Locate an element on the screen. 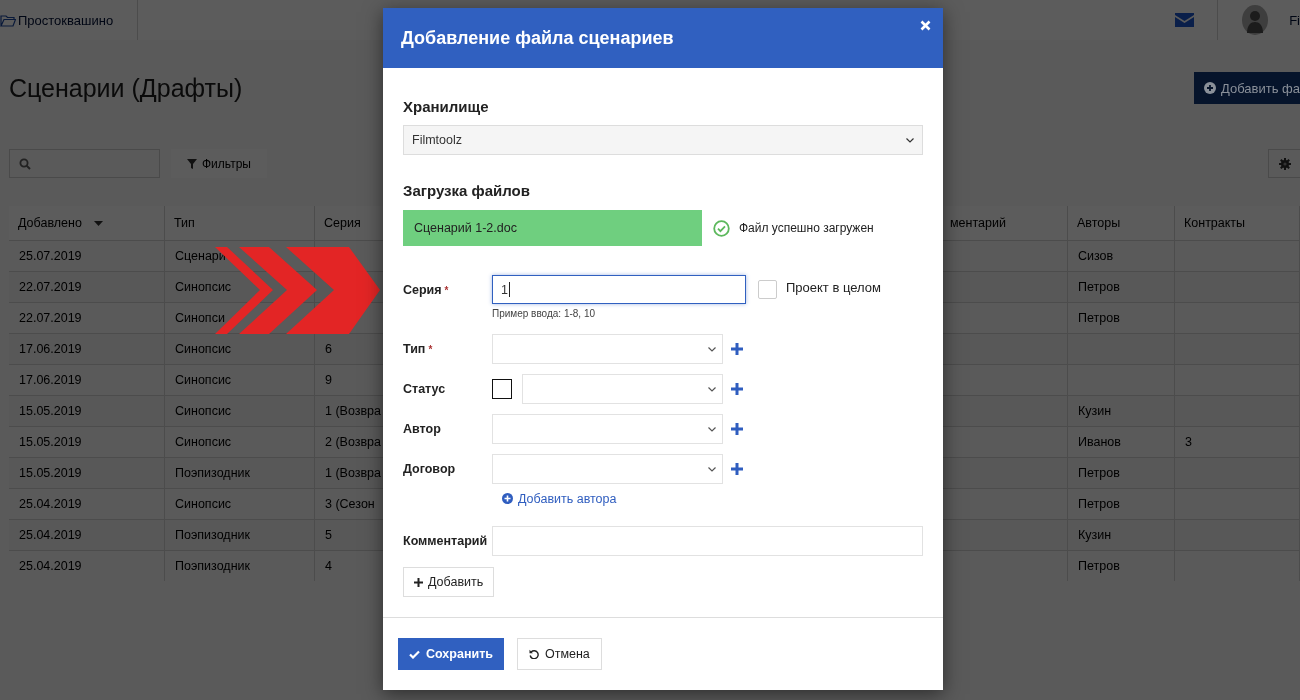 The height and width of the screenshot is (700, 1300). field-label: Договор is located at coordinates (430, 469).